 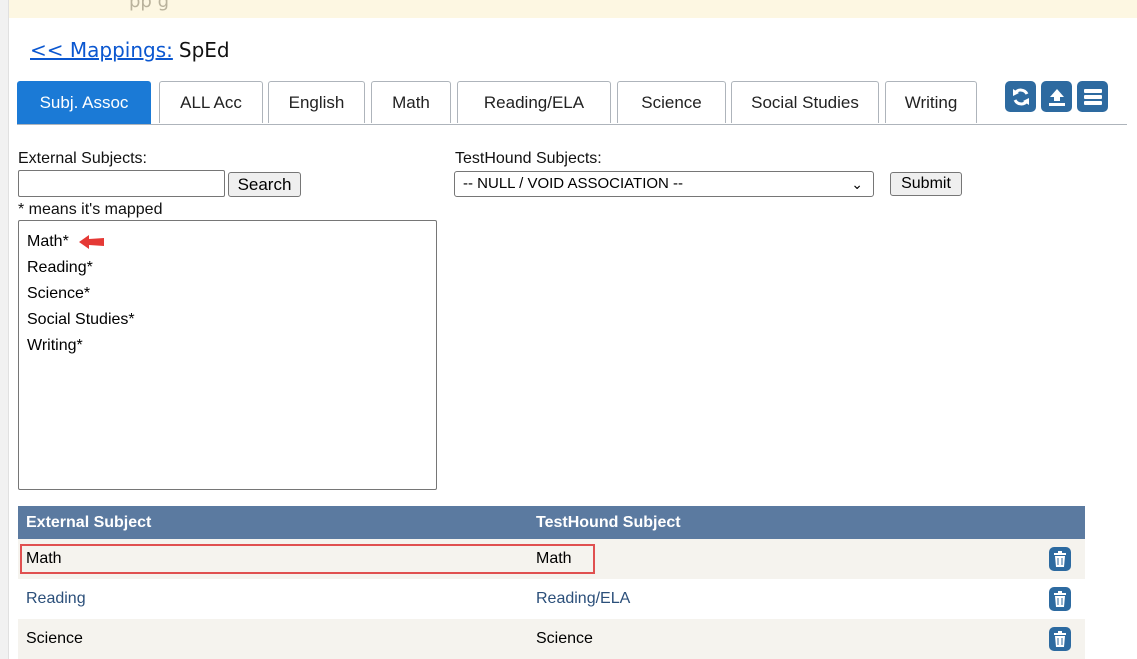 What do you see at coordinates (805, 102) in the screenshot?
I see `tab-social-studies: Social Studies` at bounding box center [805, 102].